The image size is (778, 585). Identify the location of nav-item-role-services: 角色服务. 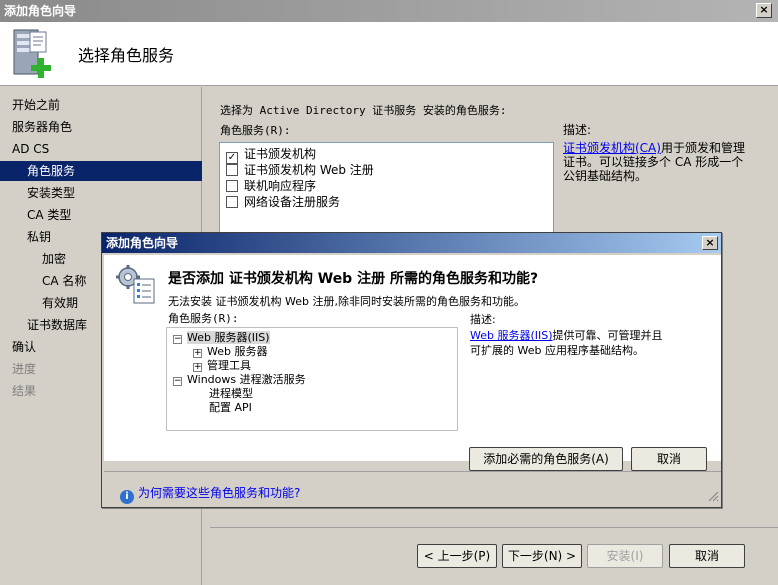
(101, 171).